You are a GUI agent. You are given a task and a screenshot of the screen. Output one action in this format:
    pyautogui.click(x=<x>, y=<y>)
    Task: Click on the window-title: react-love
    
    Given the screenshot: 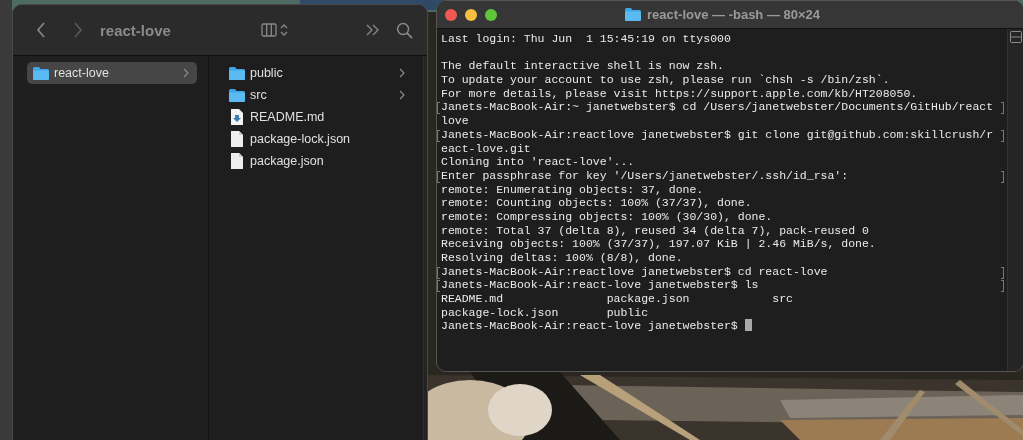 What is the action you would take?
    pyautogui.click(x=135, y=30)
    